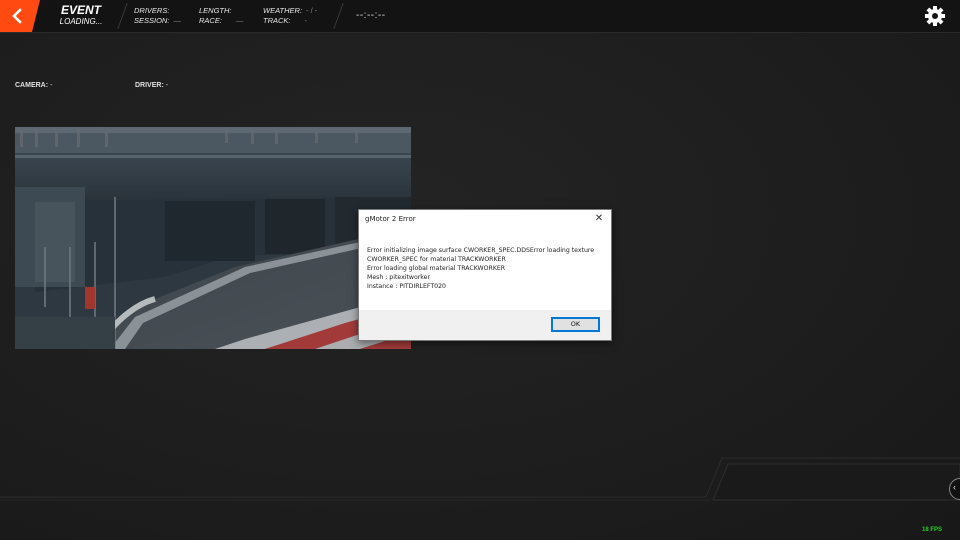 Image resolution: width=960 pixels, height=540 pixels. I want to click on camera-info: CAMERA: -, so click(33, 85).